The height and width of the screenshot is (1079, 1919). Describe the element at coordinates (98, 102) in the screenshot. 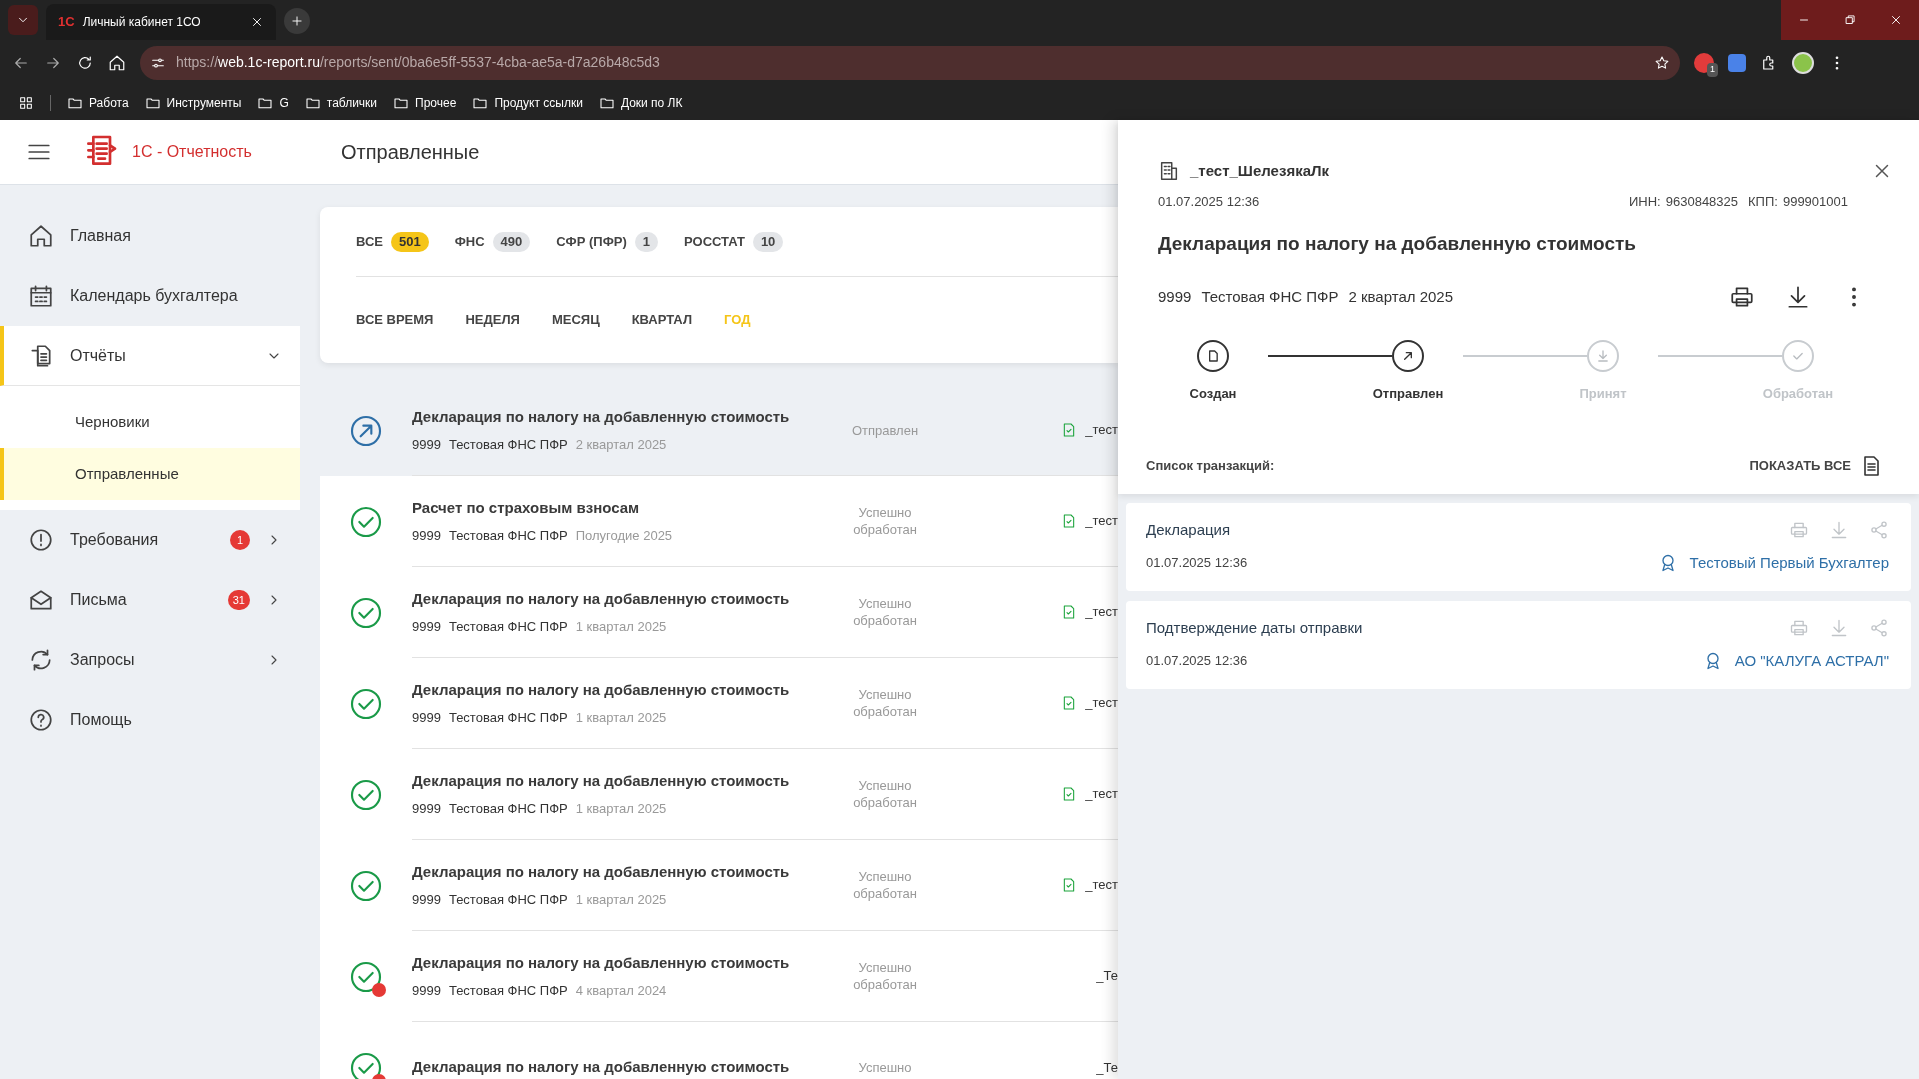

I see `bookmark: Работа` at that location.